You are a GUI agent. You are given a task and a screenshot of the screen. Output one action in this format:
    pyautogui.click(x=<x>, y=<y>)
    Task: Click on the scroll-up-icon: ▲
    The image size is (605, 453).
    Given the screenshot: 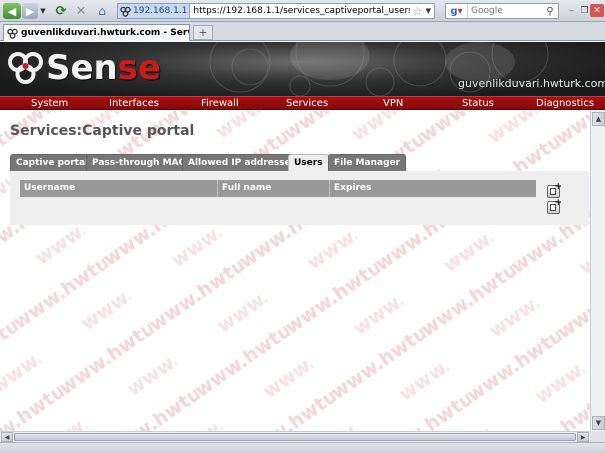 What is the action you would take?
    pyautogui.click(x=598, y=119)
    